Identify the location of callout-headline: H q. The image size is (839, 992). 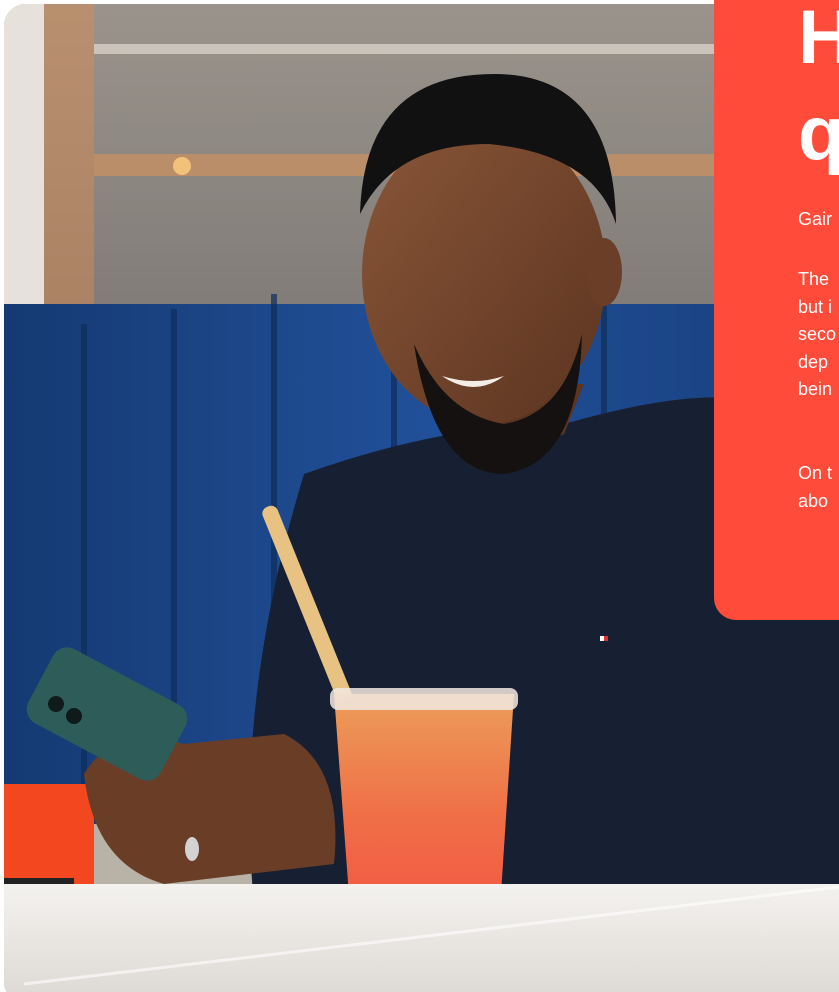
(818, 88).